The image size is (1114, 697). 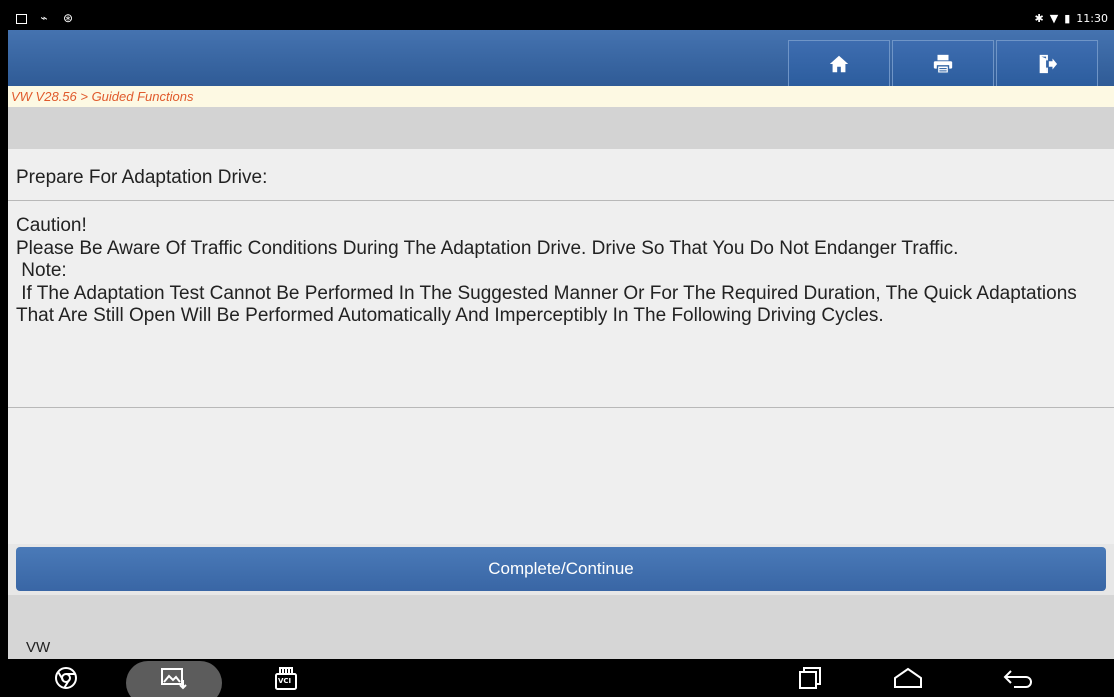 I want to click on chrome-app-button, so click(x=66, y=678).